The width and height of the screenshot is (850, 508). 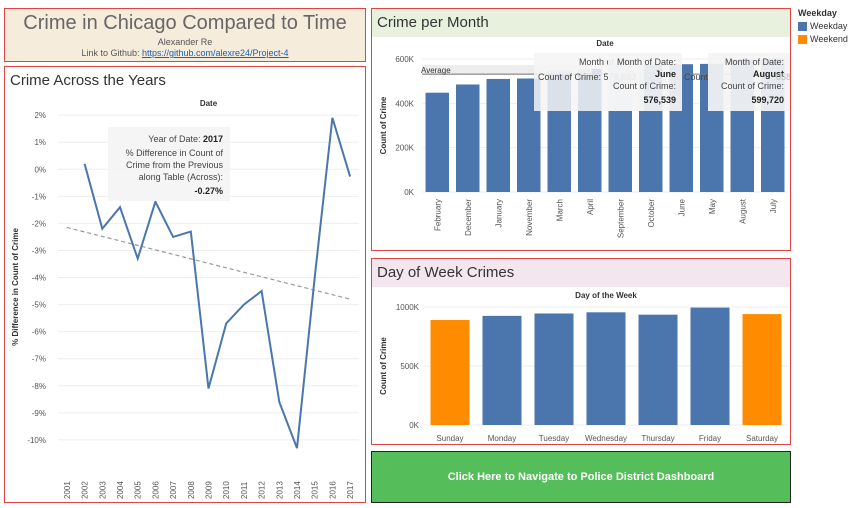 What do you see at coordinates (191, 490) in the screenshot?
I see `years-xtick-label: 2008` at bounding box center [191, 490].